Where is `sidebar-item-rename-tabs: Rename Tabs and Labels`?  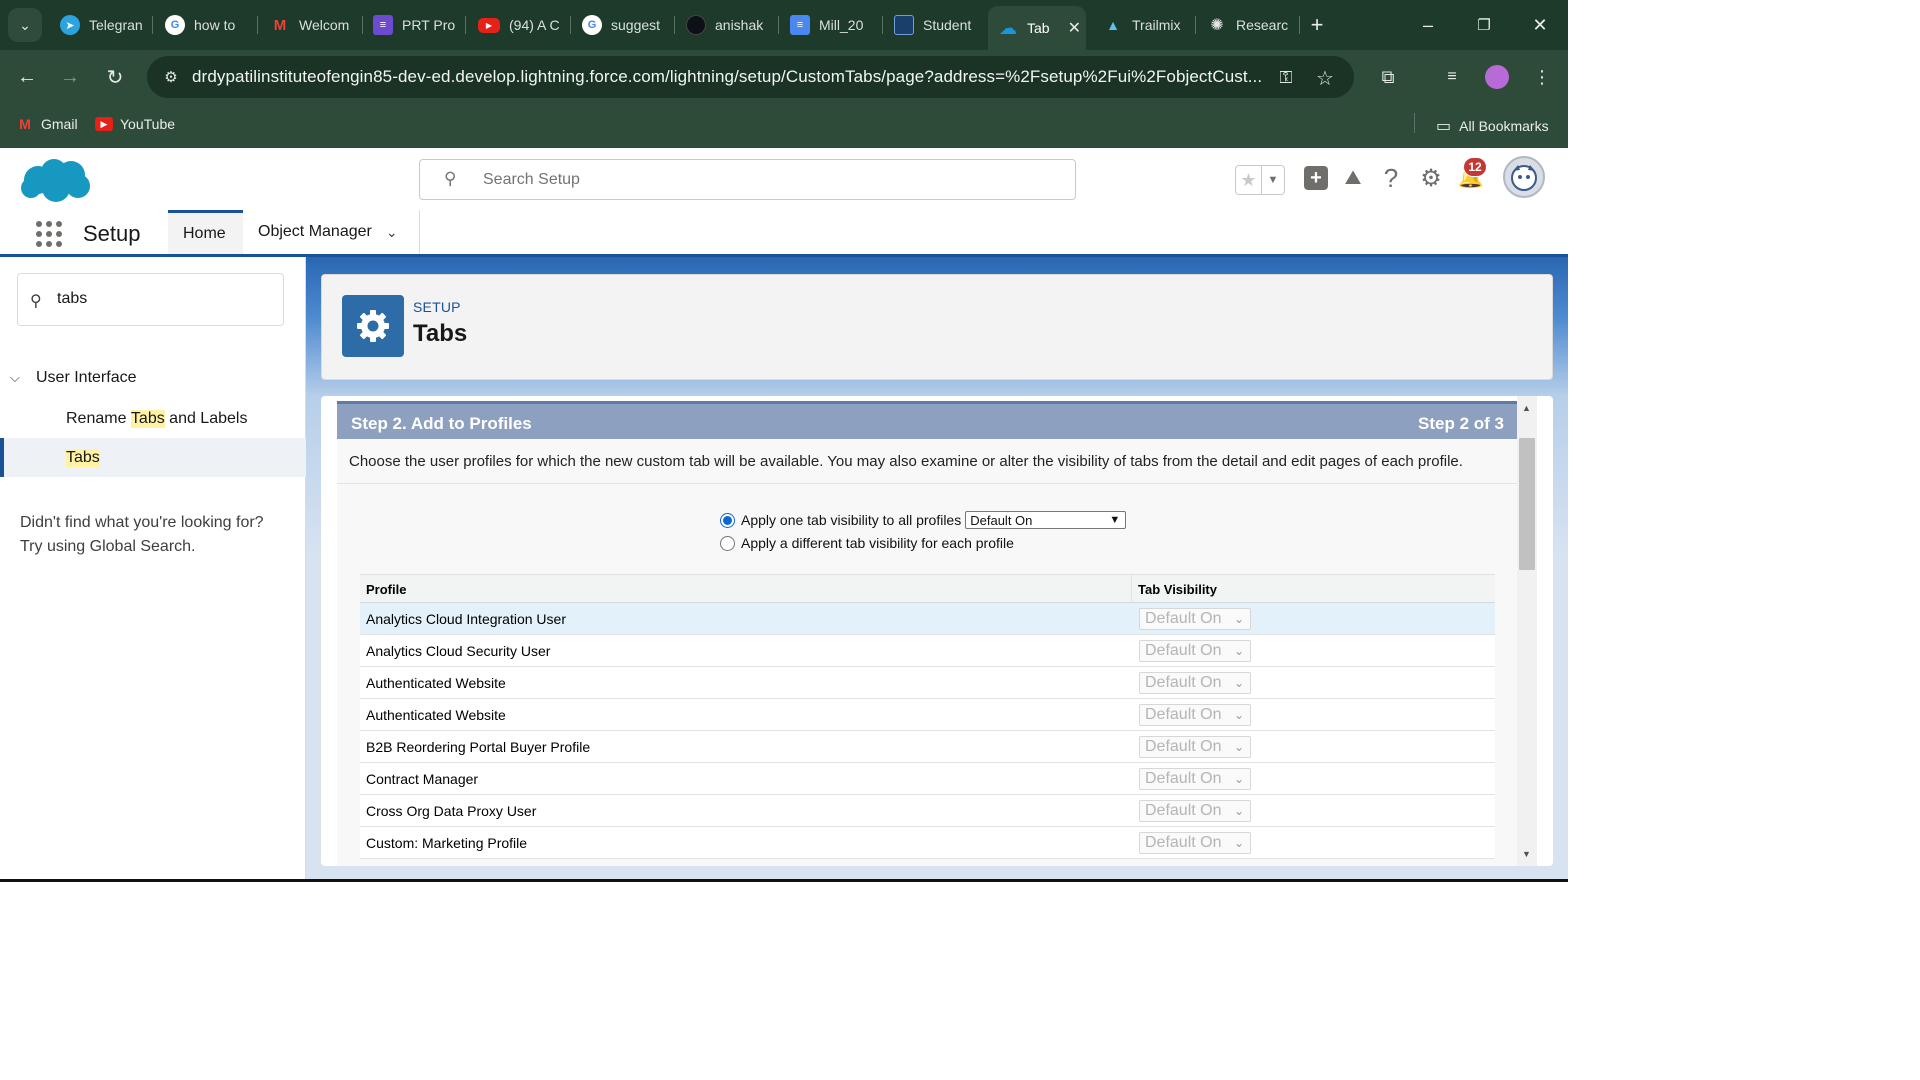
sidebar-item-rename-tabs: Rename Tabs and Labels is located at coordinates (153, 418).